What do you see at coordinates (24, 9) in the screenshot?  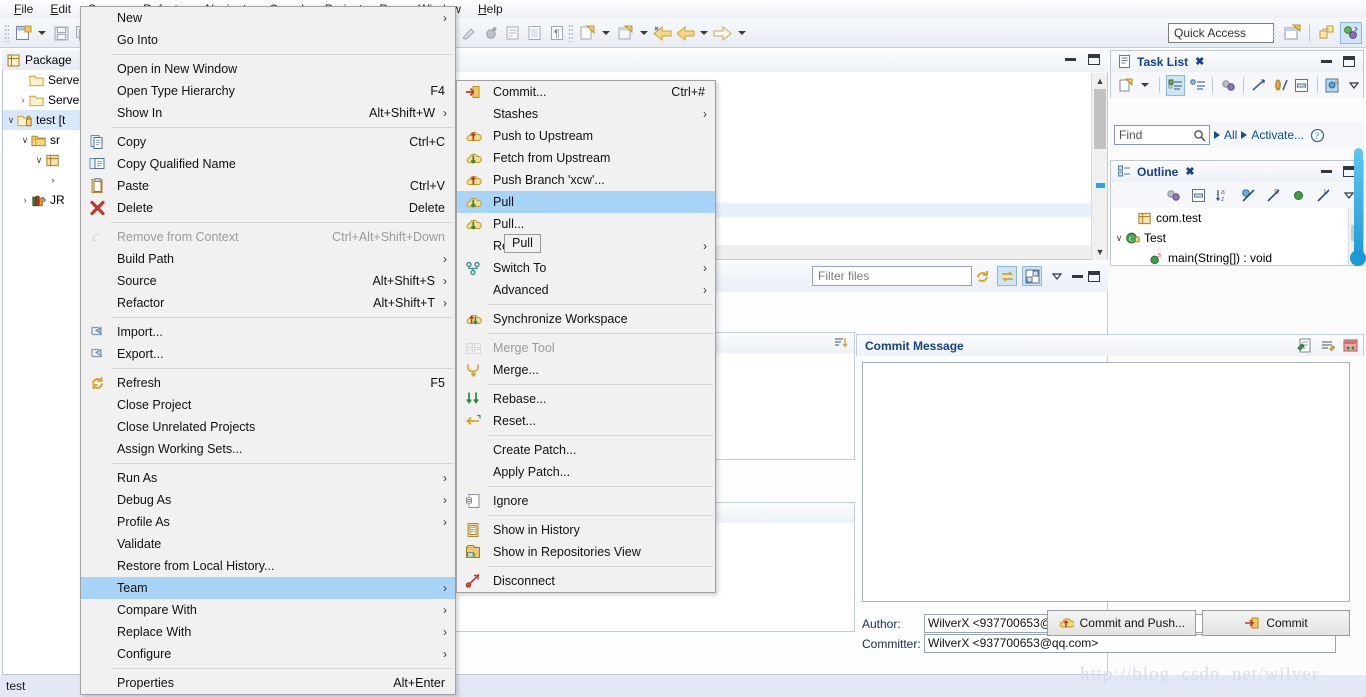 I see `menubar-item-file: File` at bounding box center [24, 9].